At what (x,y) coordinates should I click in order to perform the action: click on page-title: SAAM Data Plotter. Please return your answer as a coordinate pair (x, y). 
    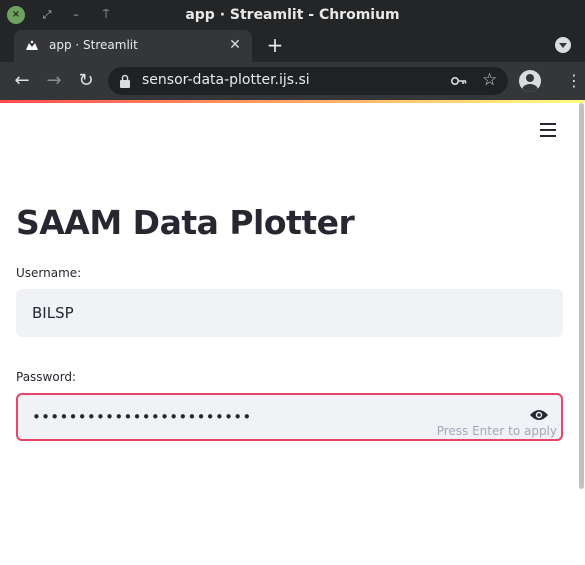
    Looking at the image, I should click on (185, 222).